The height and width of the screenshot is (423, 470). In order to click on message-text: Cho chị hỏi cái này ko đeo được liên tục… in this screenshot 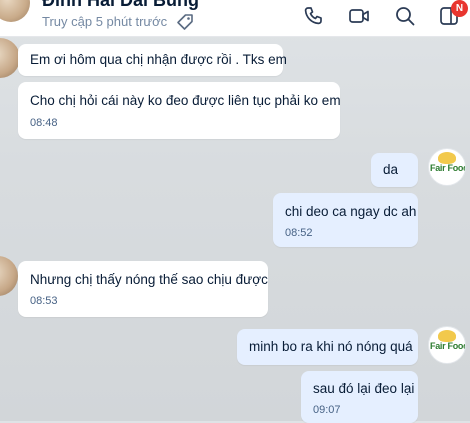, I will do `click(185, 100)`.